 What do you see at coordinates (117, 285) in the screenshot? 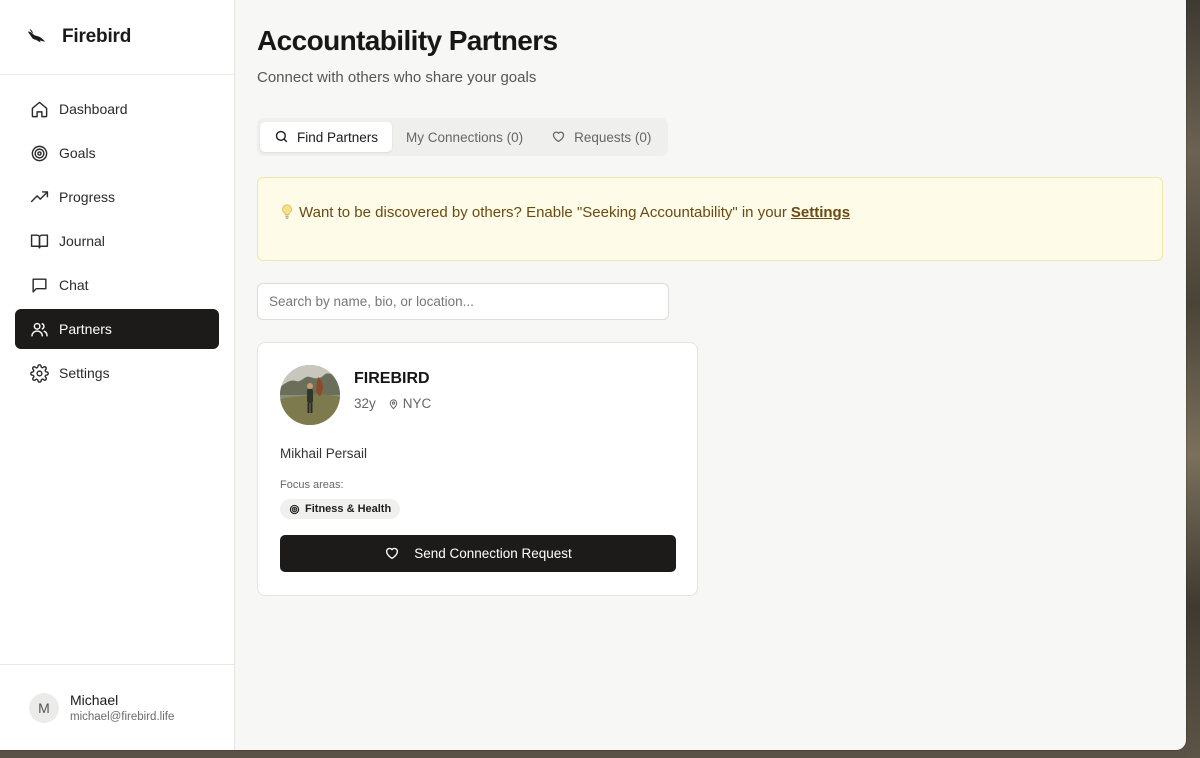
I see `sidebar-item-chat: Chat` at bounding box center [117, 285].